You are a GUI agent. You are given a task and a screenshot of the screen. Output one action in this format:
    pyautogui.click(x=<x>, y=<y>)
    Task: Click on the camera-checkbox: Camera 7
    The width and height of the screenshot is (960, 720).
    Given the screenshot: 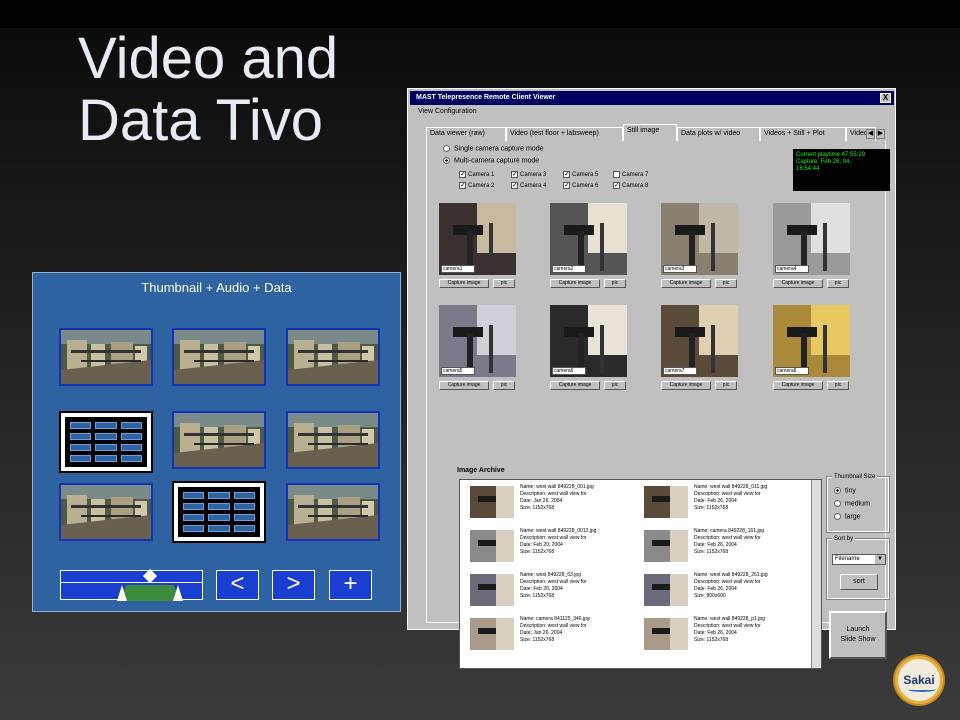 What is the action you would take?
    pyautogui.click(x=630, y=174)
    